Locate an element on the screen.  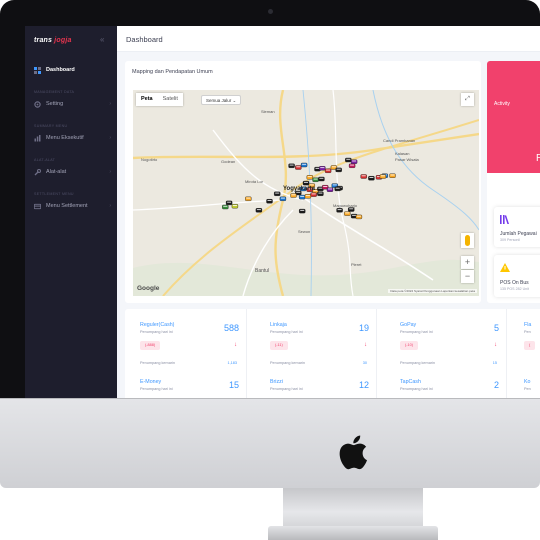
dashboard-icon is located at coordinates (37, 70).